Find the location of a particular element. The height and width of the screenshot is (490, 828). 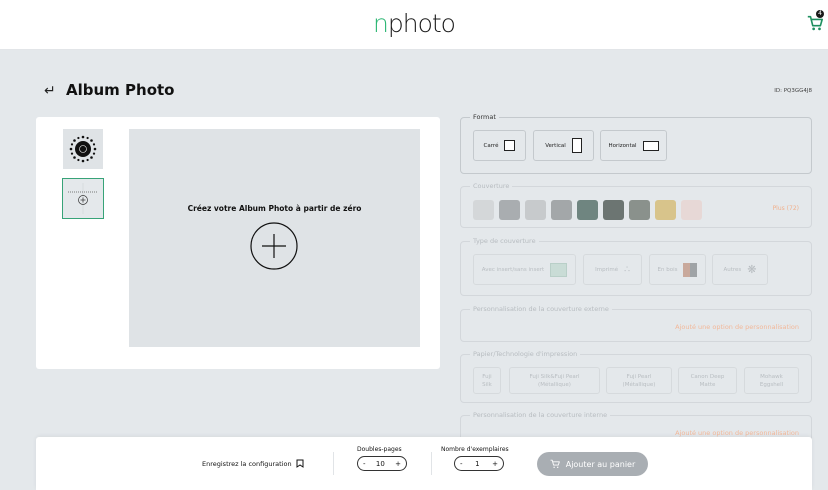

thumbnail-spread is located at coordinates (83, 198).